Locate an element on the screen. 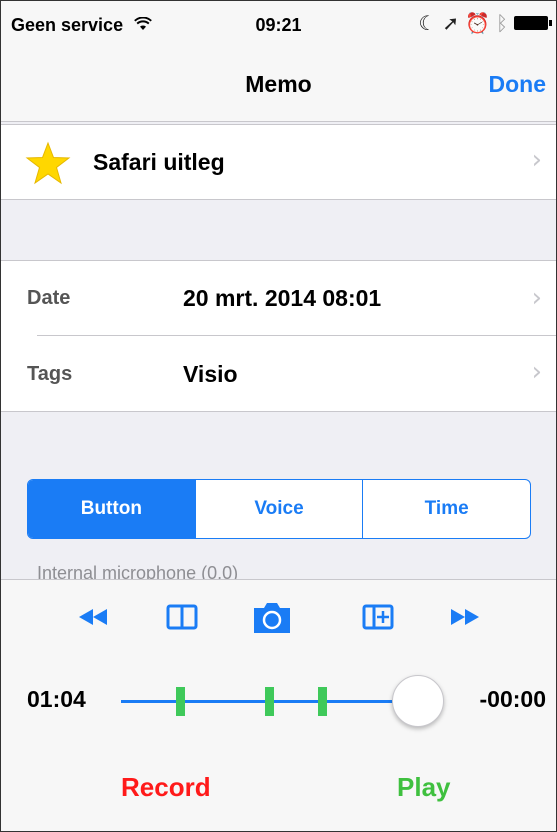 This screenshot has width=557, height=832. segment-voice: Voice is located at coordinates (280, 509).